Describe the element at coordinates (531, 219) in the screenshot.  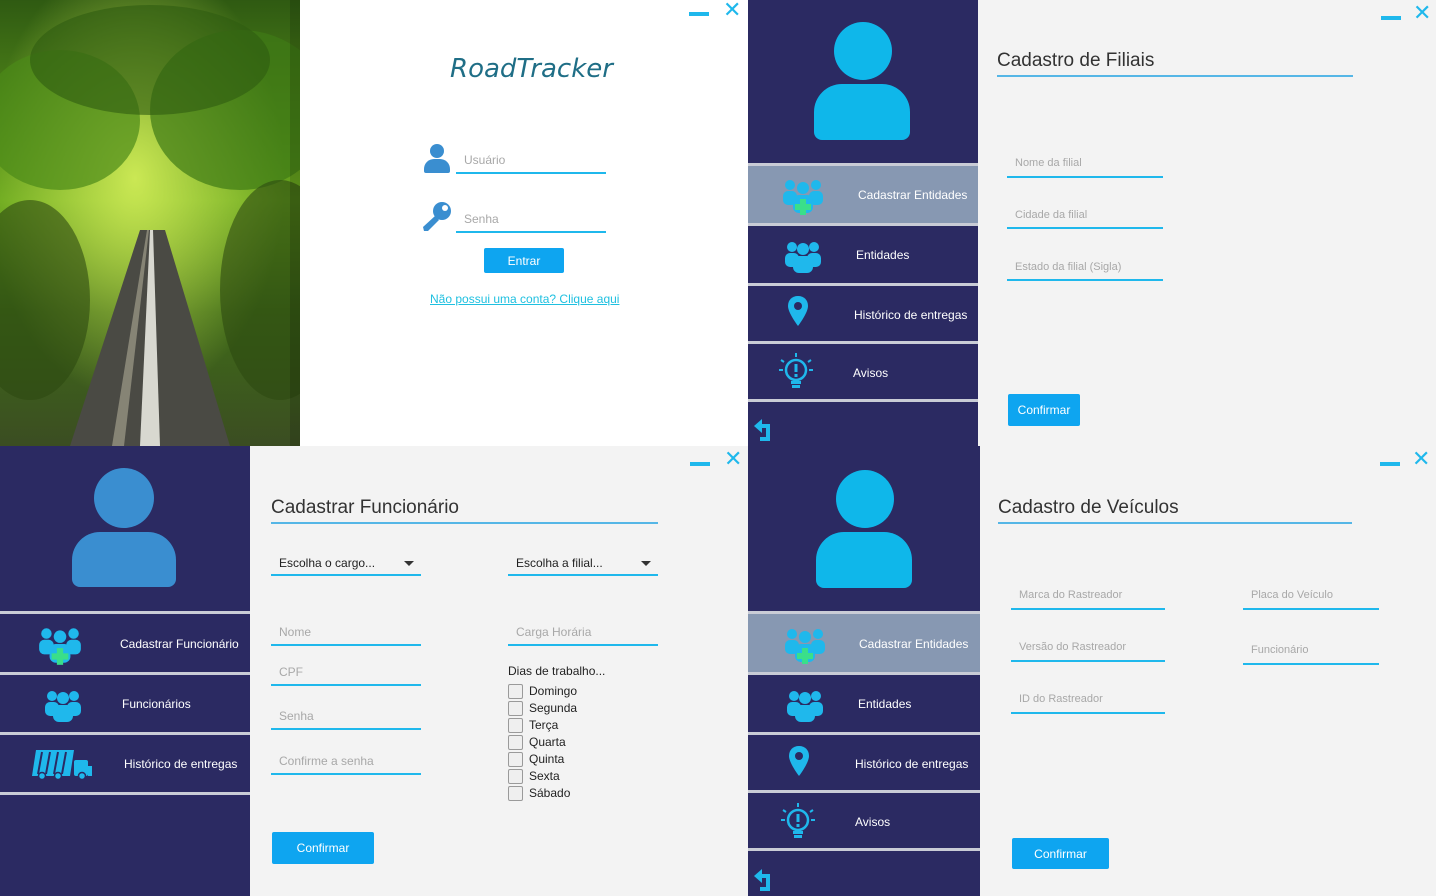
I see `password-field: Senha` at that location.